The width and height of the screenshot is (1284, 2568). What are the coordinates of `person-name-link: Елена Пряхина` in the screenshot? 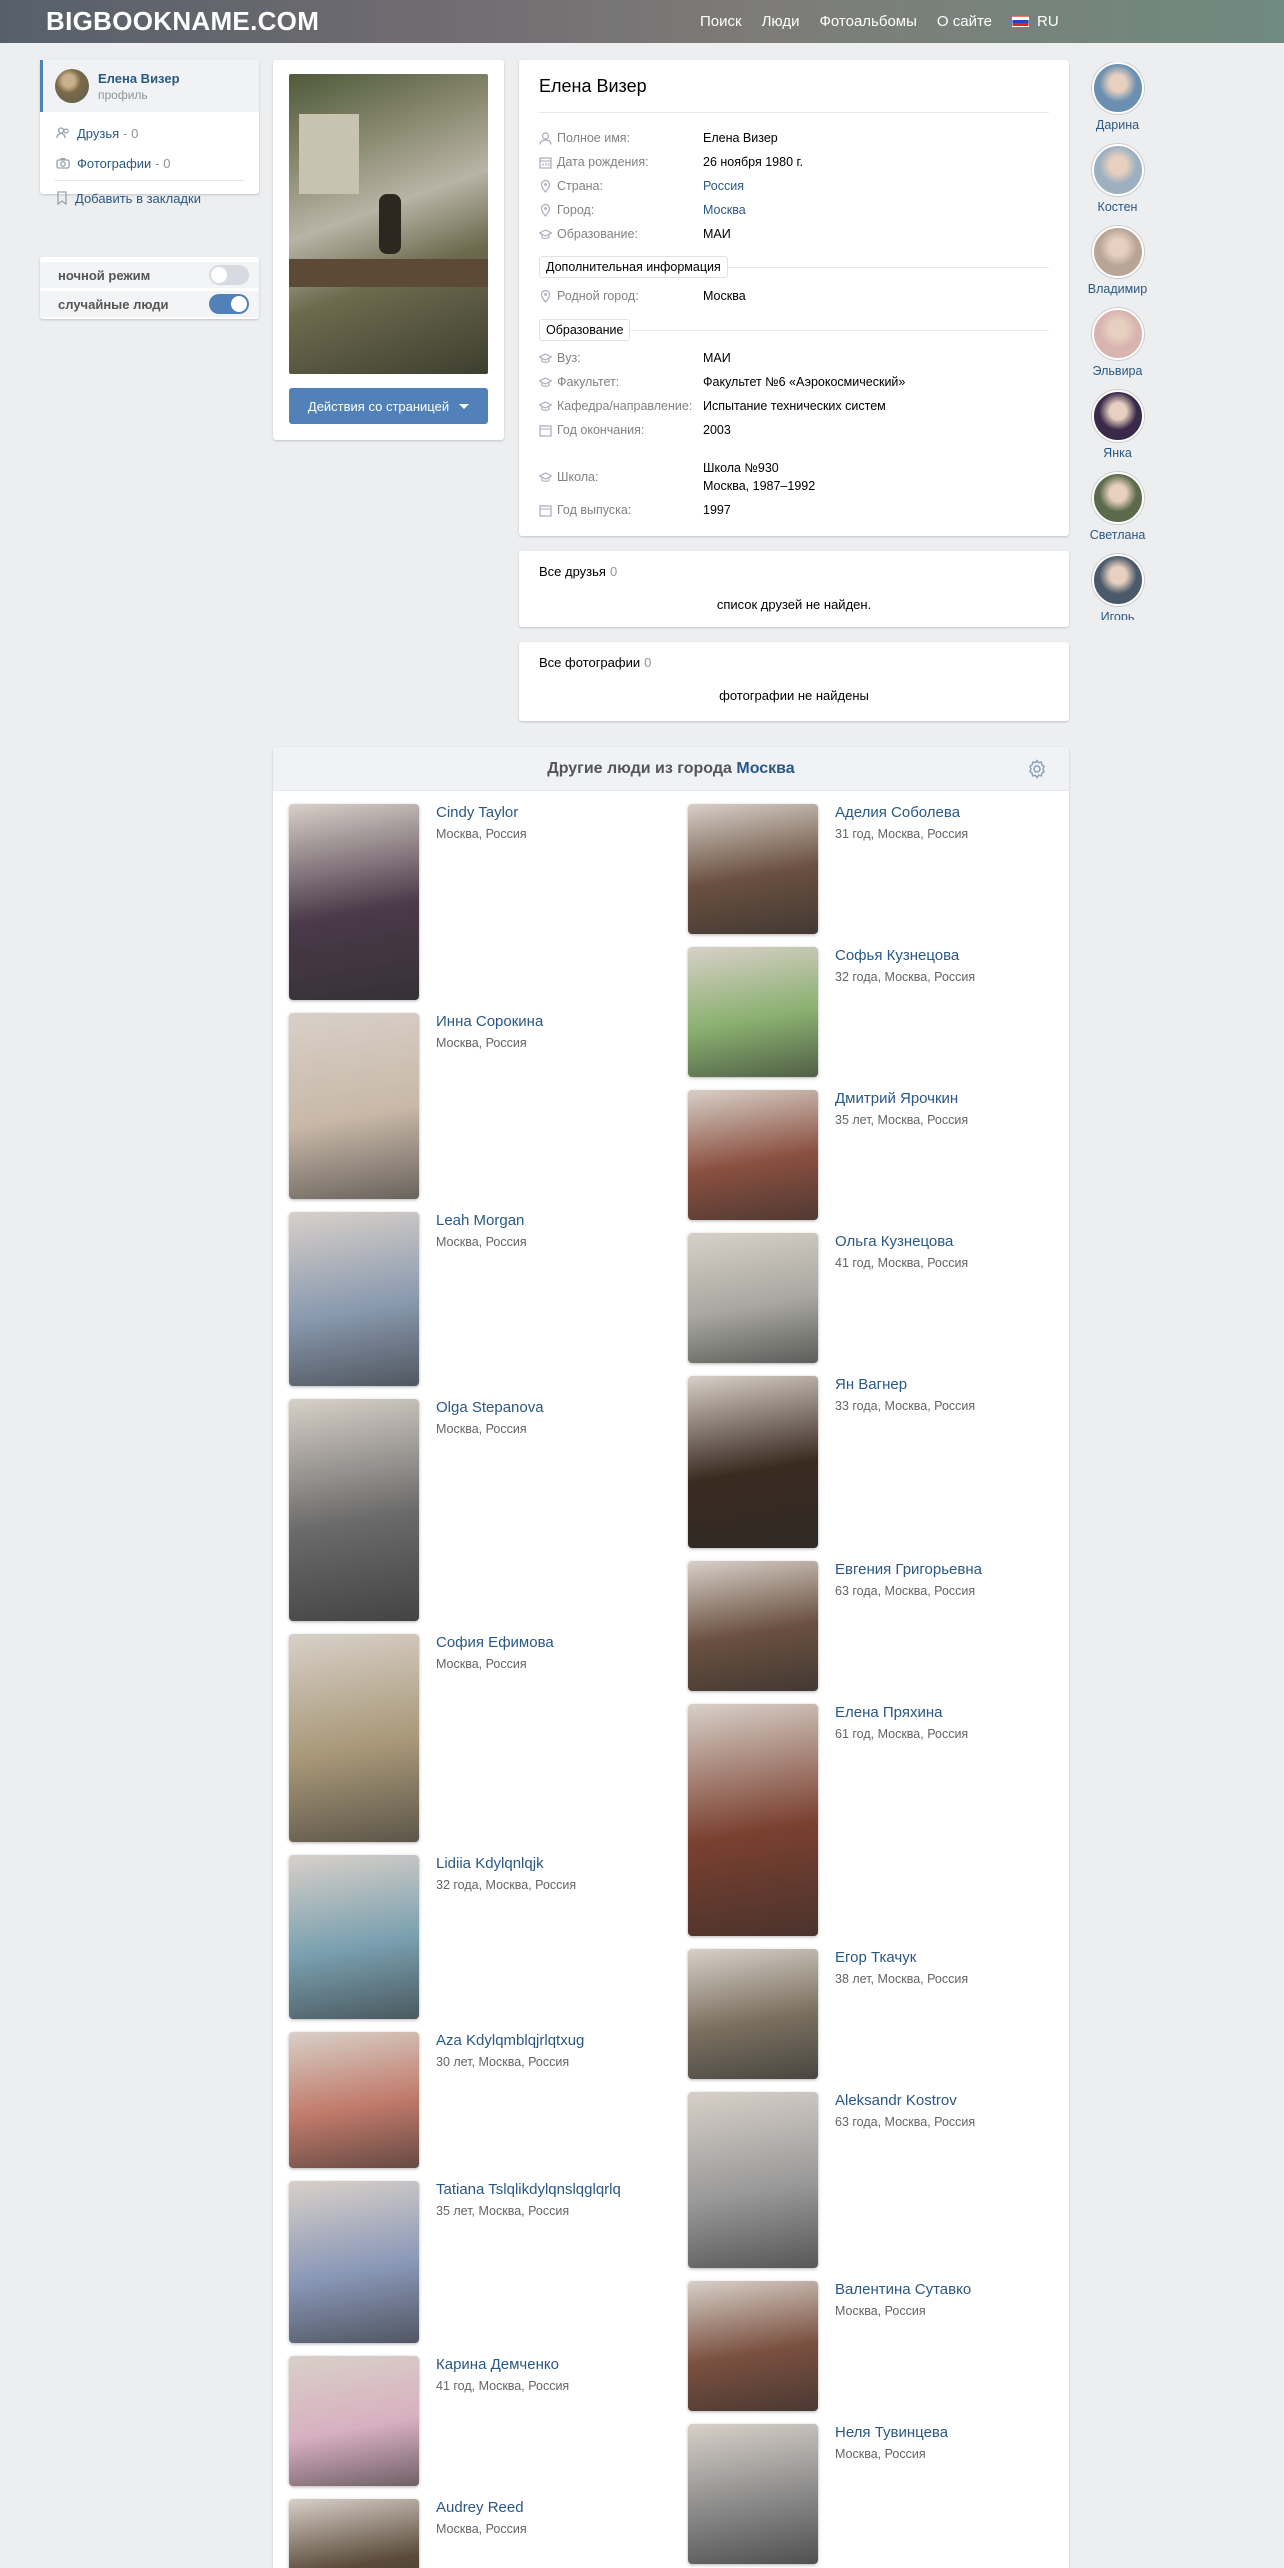 It's located at (901, 1712).